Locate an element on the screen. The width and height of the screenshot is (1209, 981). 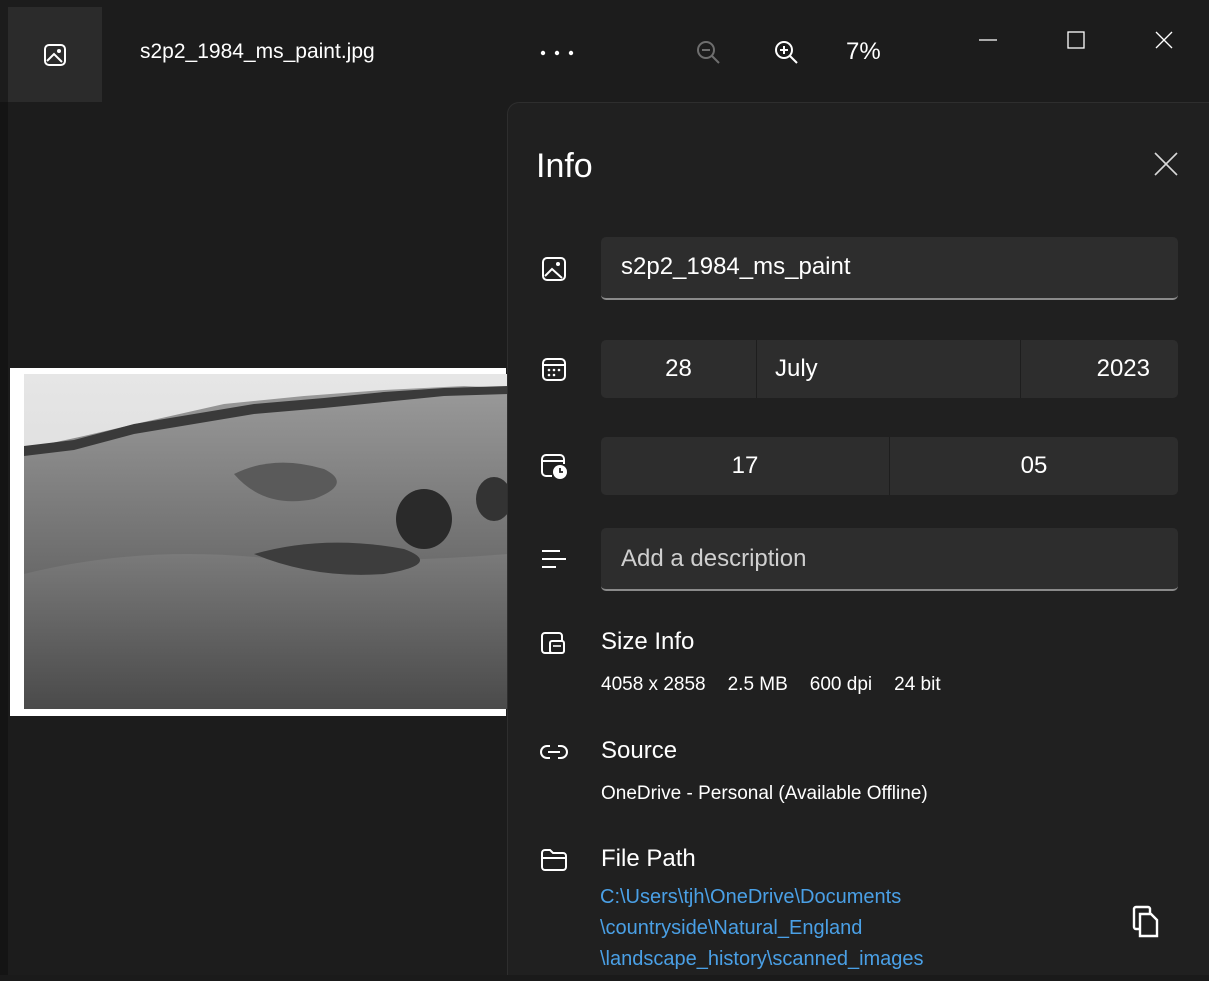
viewer-edge is located at coordinates (4, 541).